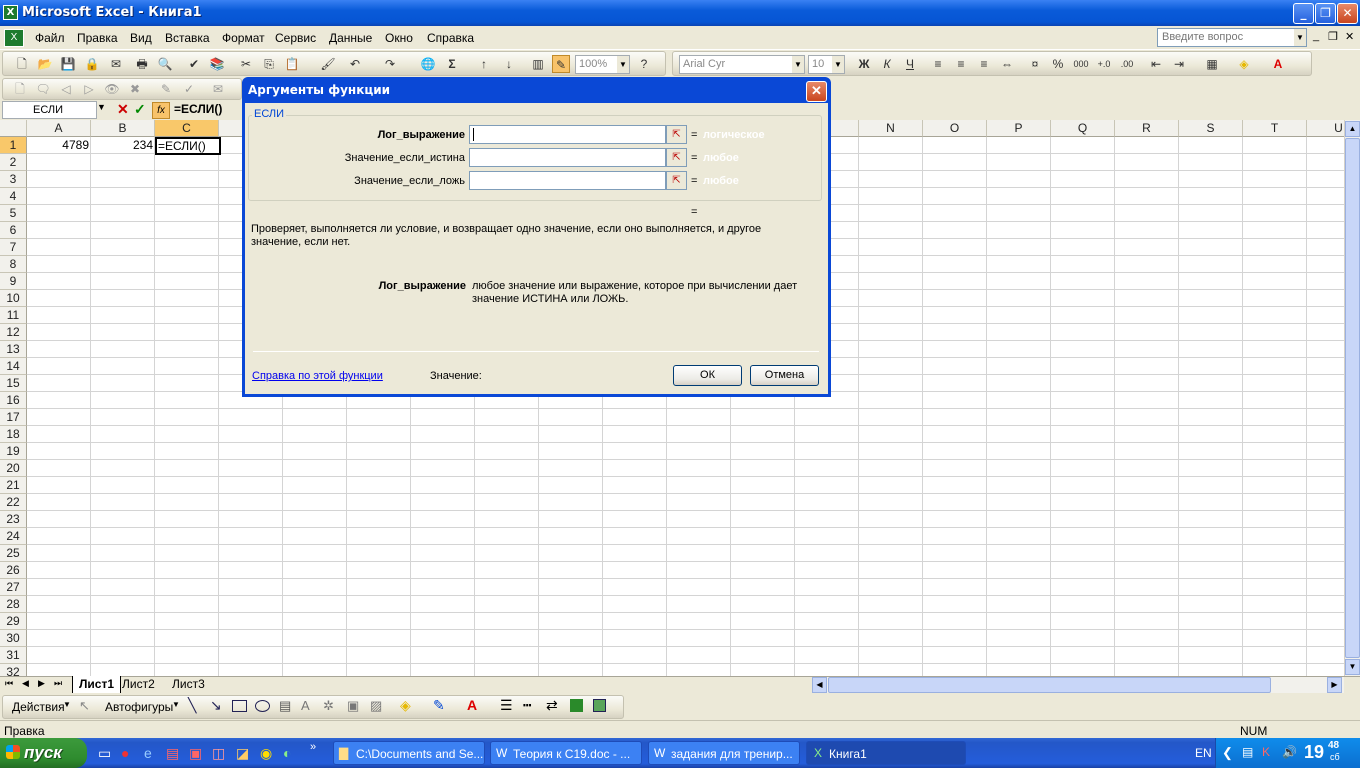  Describe the element at coordinates (328, 706) in the screenshot. I see `diagram-icon: ✲` at that location.